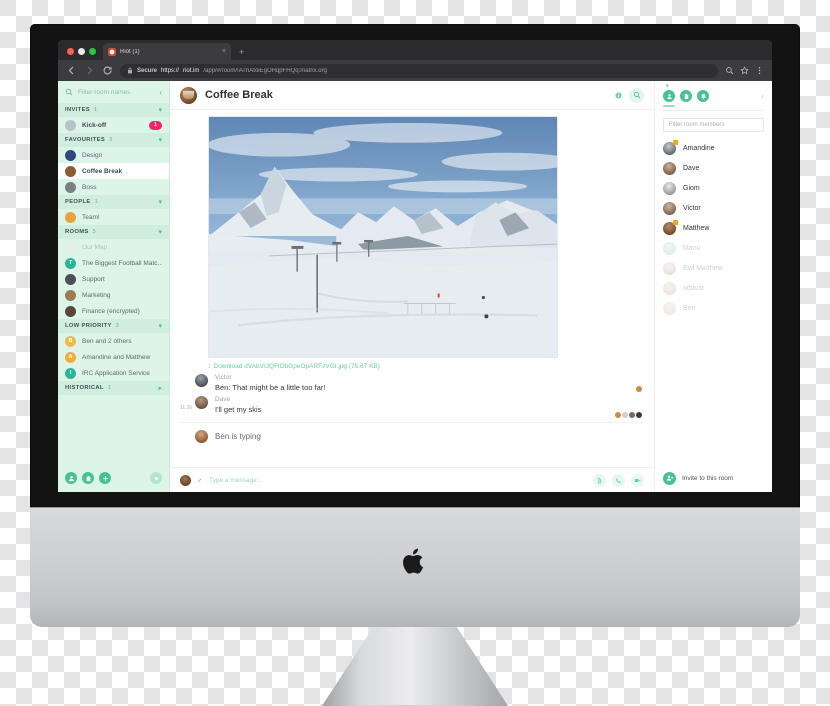  I want to click on list-item: Evil Matthew, so click(713, 268).